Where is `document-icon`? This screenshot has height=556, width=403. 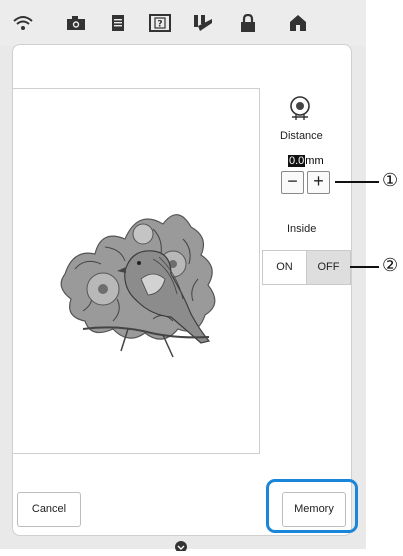 document-icon is located at coordinates (118, 23).